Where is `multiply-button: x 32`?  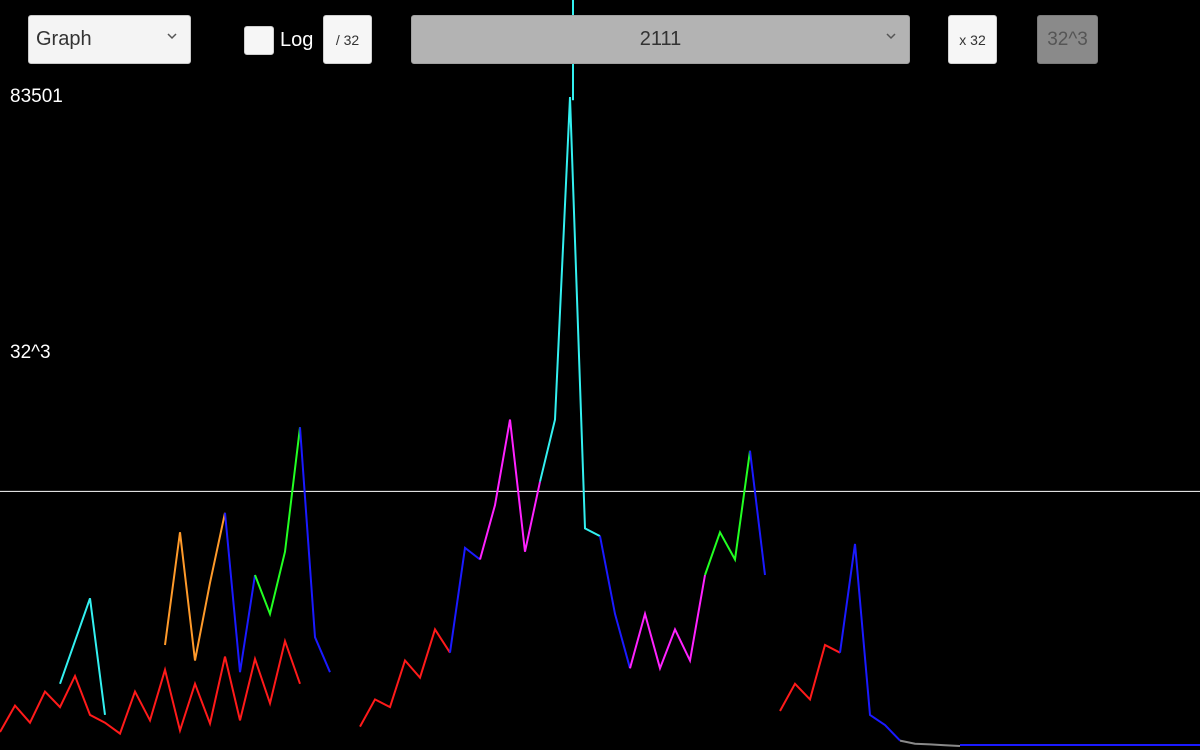
multiply-button: x 32 is located at coordinates (972, 39).